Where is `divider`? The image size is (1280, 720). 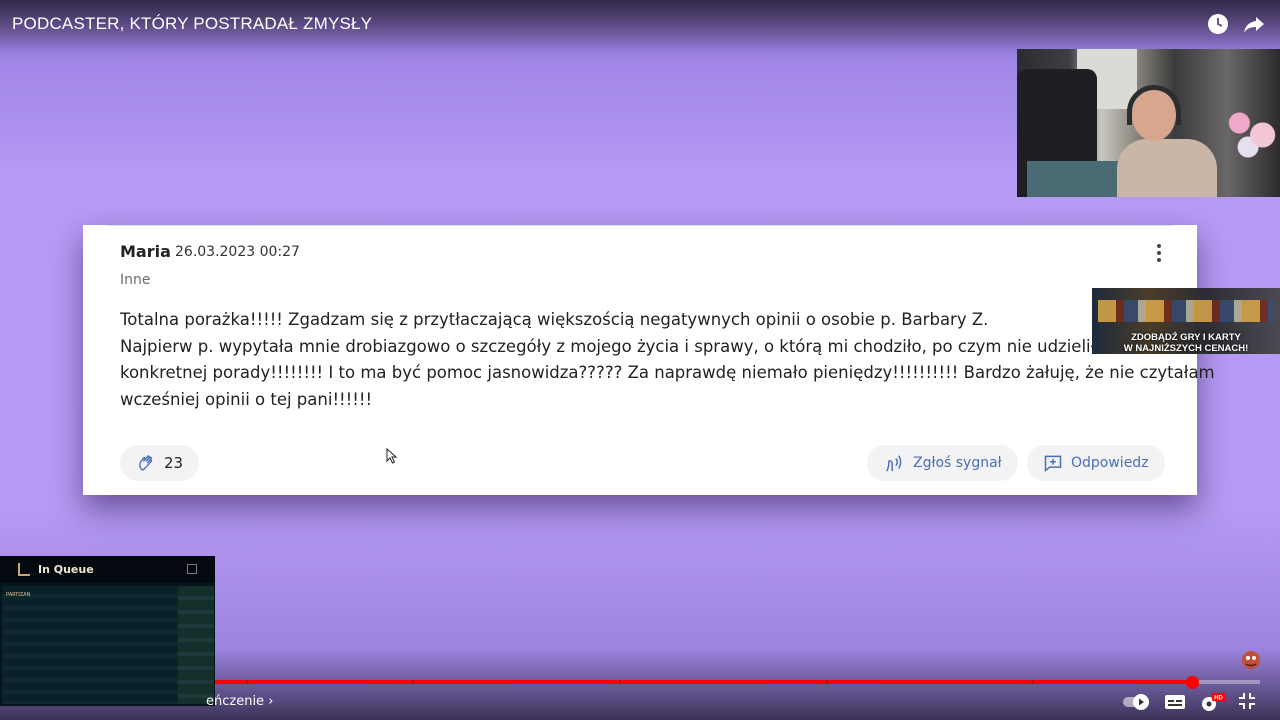
divider is located at coordinates (640, 225).